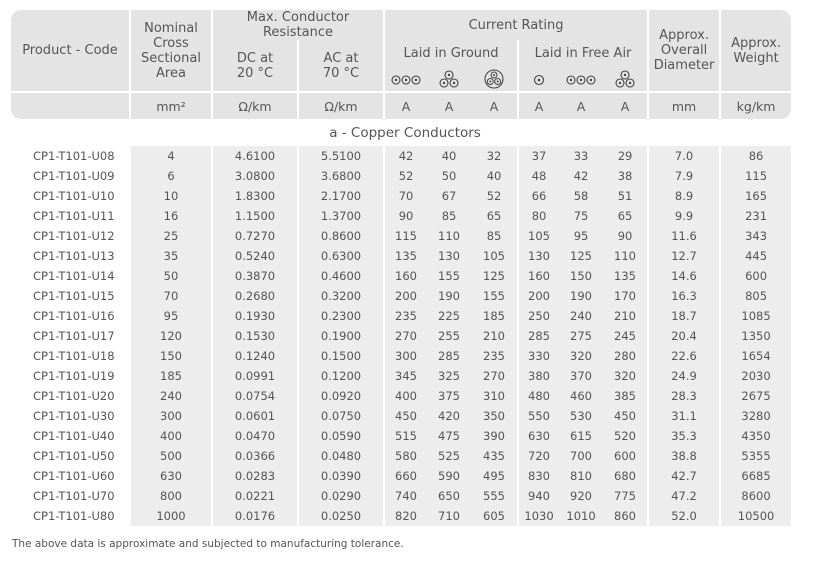 The height and width of the screenshot is (568, 826). What do you see at coordinates (683, 436) in the screenshot?
I see `cell-diameter: 35.3` at bounding box center [683, 436].